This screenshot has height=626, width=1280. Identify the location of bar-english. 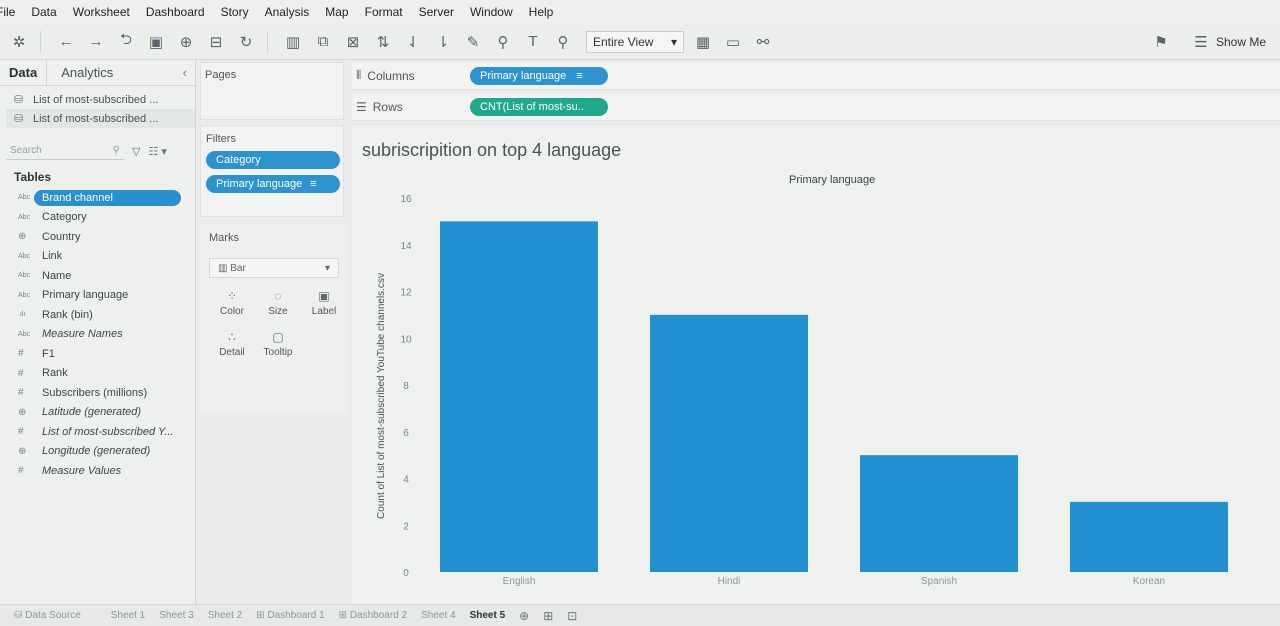
(519, 396).